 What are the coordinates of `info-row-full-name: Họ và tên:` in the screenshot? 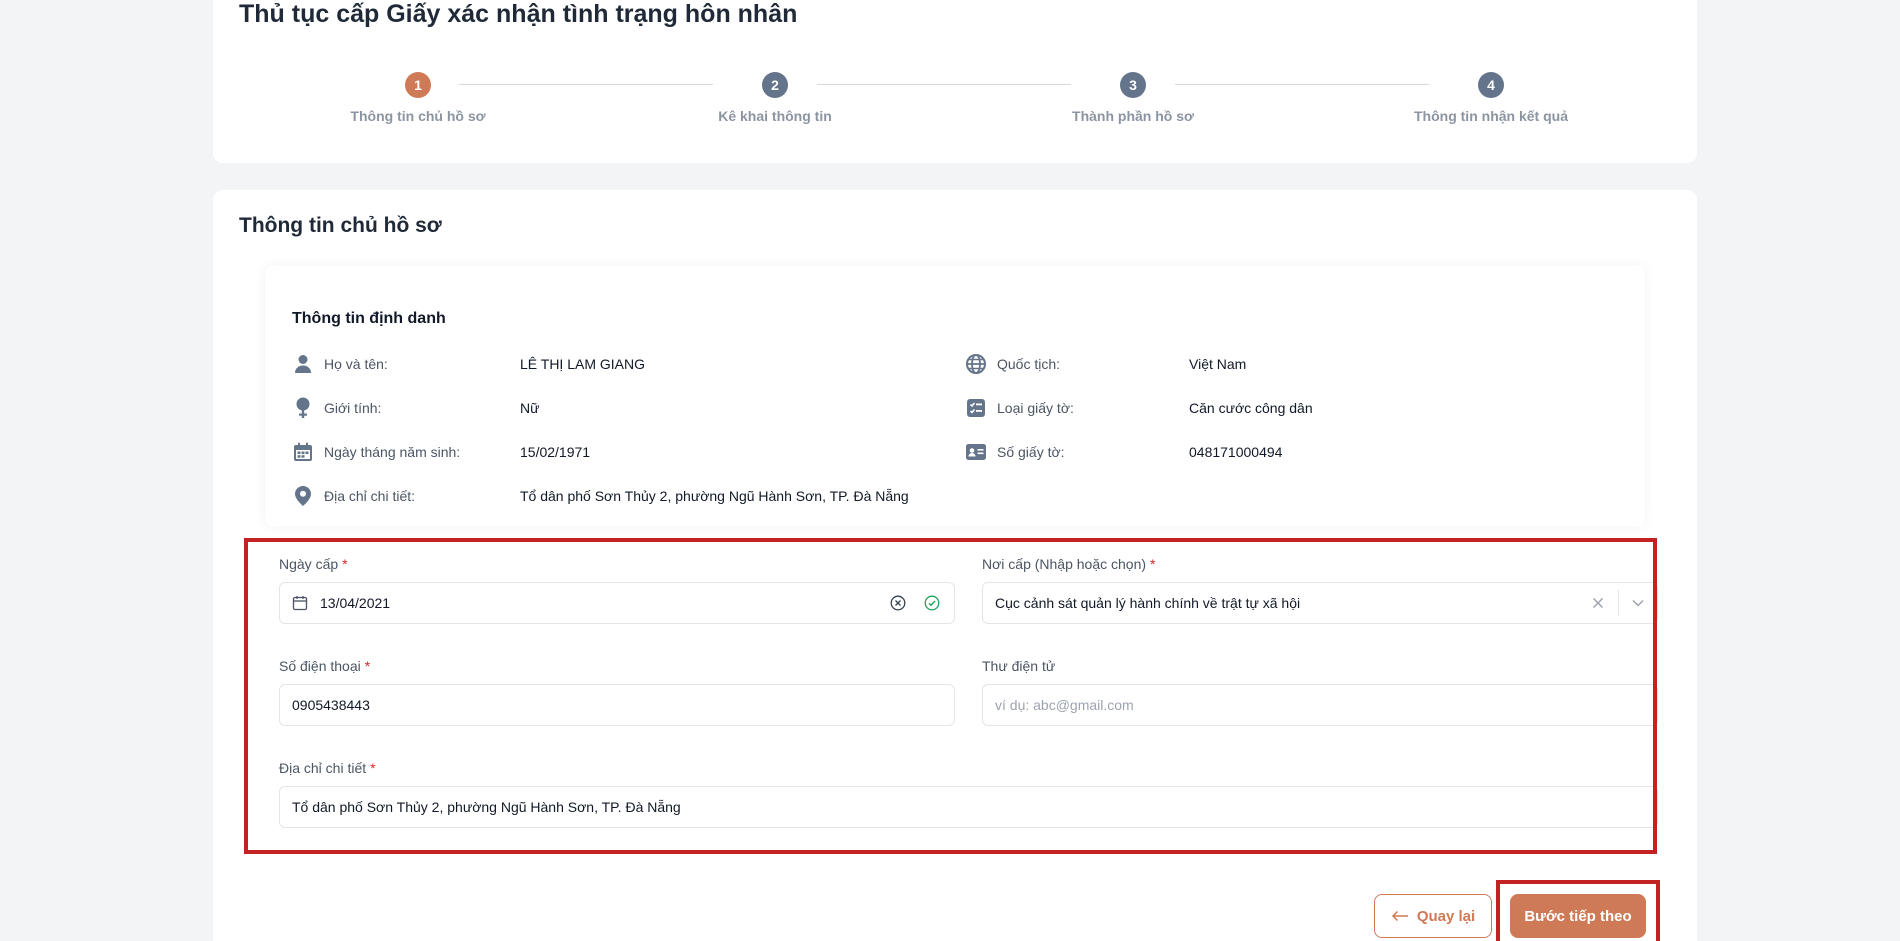 It's located at (340, 364).